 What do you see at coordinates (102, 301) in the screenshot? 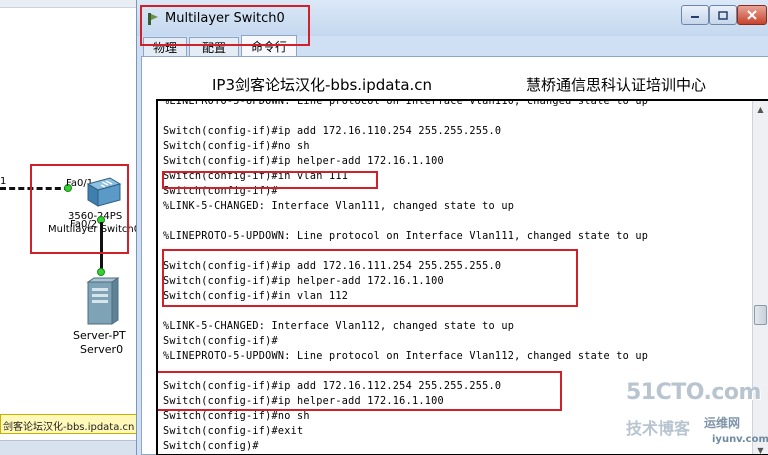
I see `server-icon` at bounding box center [102, 301].